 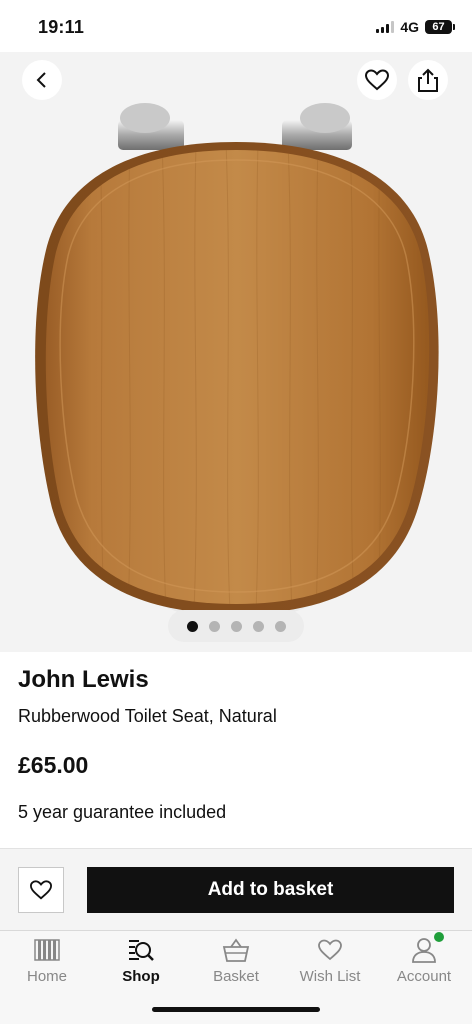 What do you see at coordinates (141, 976) in the screenshot?
I see `tab-label: Shop` at bounding box center [141, 976].